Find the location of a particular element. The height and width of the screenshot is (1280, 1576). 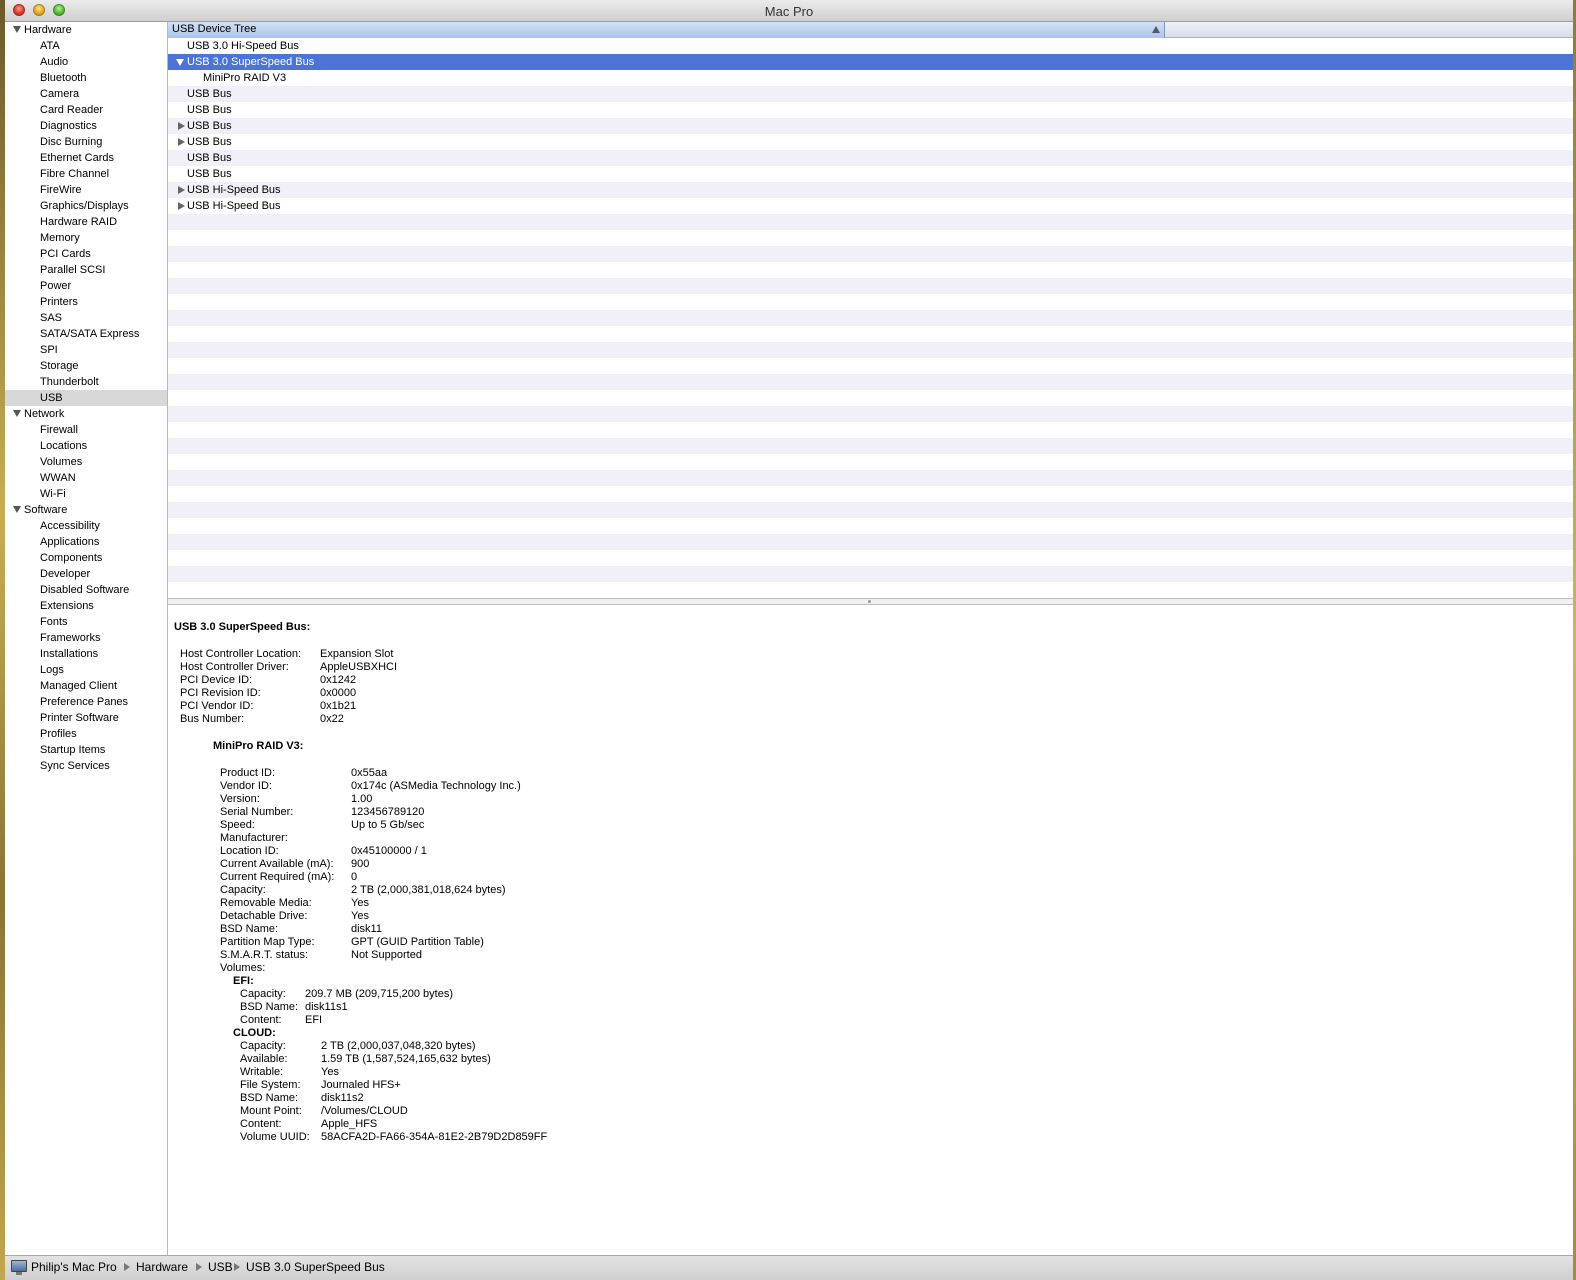

property-value: 0x45100000 / 1 is located at coordinates (389, 851).